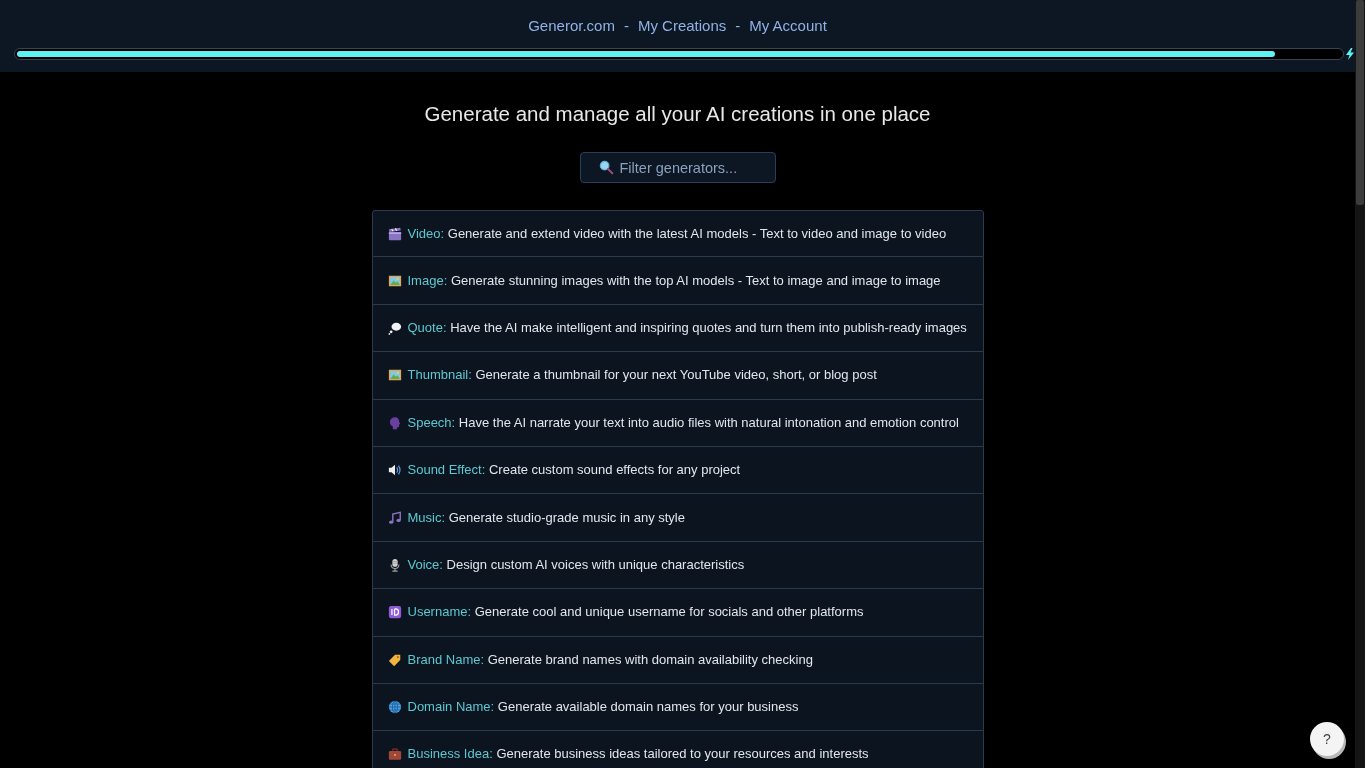  I want to click on bolt-icon, so click(1350, 54).